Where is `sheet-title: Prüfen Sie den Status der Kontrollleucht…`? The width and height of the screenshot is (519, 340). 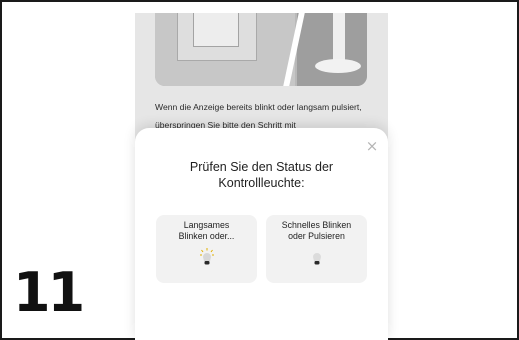
sheet-title: Prüfen Sie den Status der Kontrollleucht… is located at coordinates (261, 175).